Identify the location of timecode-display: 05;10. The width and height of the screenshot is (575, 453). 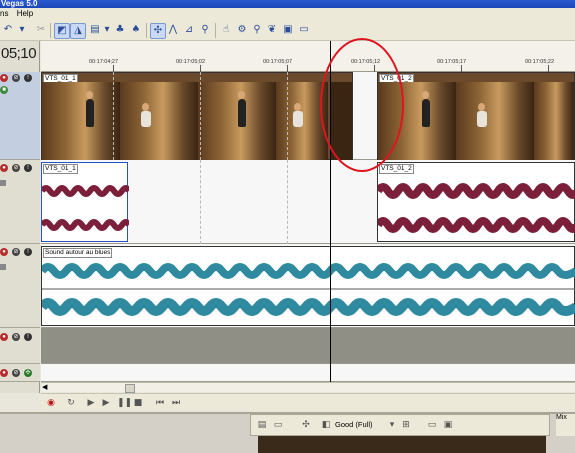
(19, 53).